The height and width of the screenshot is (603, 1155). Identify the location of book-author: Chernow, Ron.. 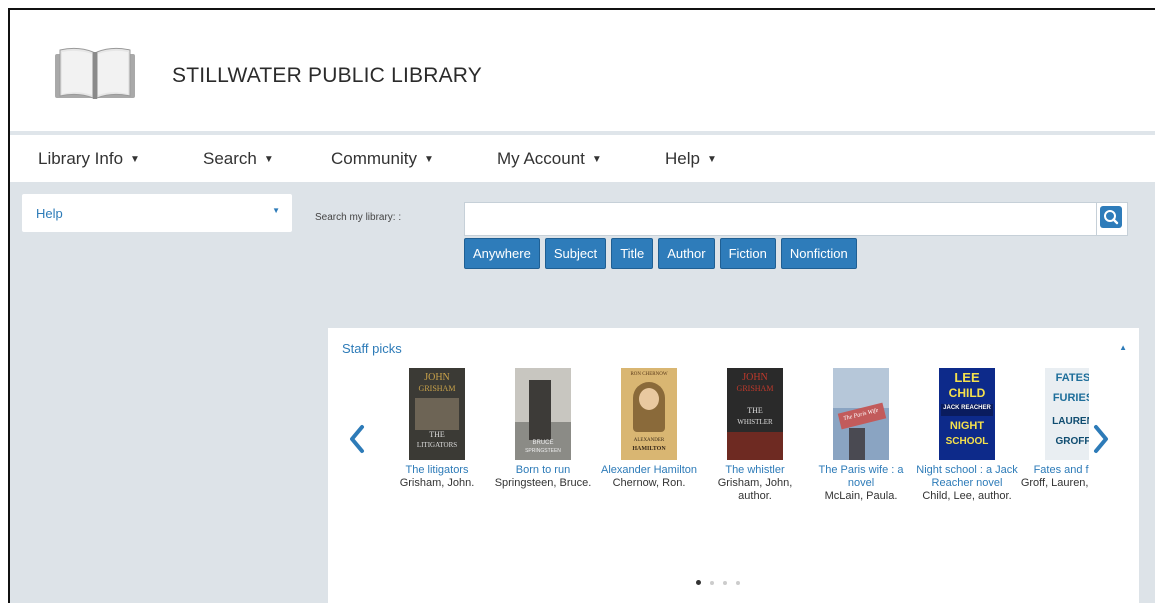
(649, 483).